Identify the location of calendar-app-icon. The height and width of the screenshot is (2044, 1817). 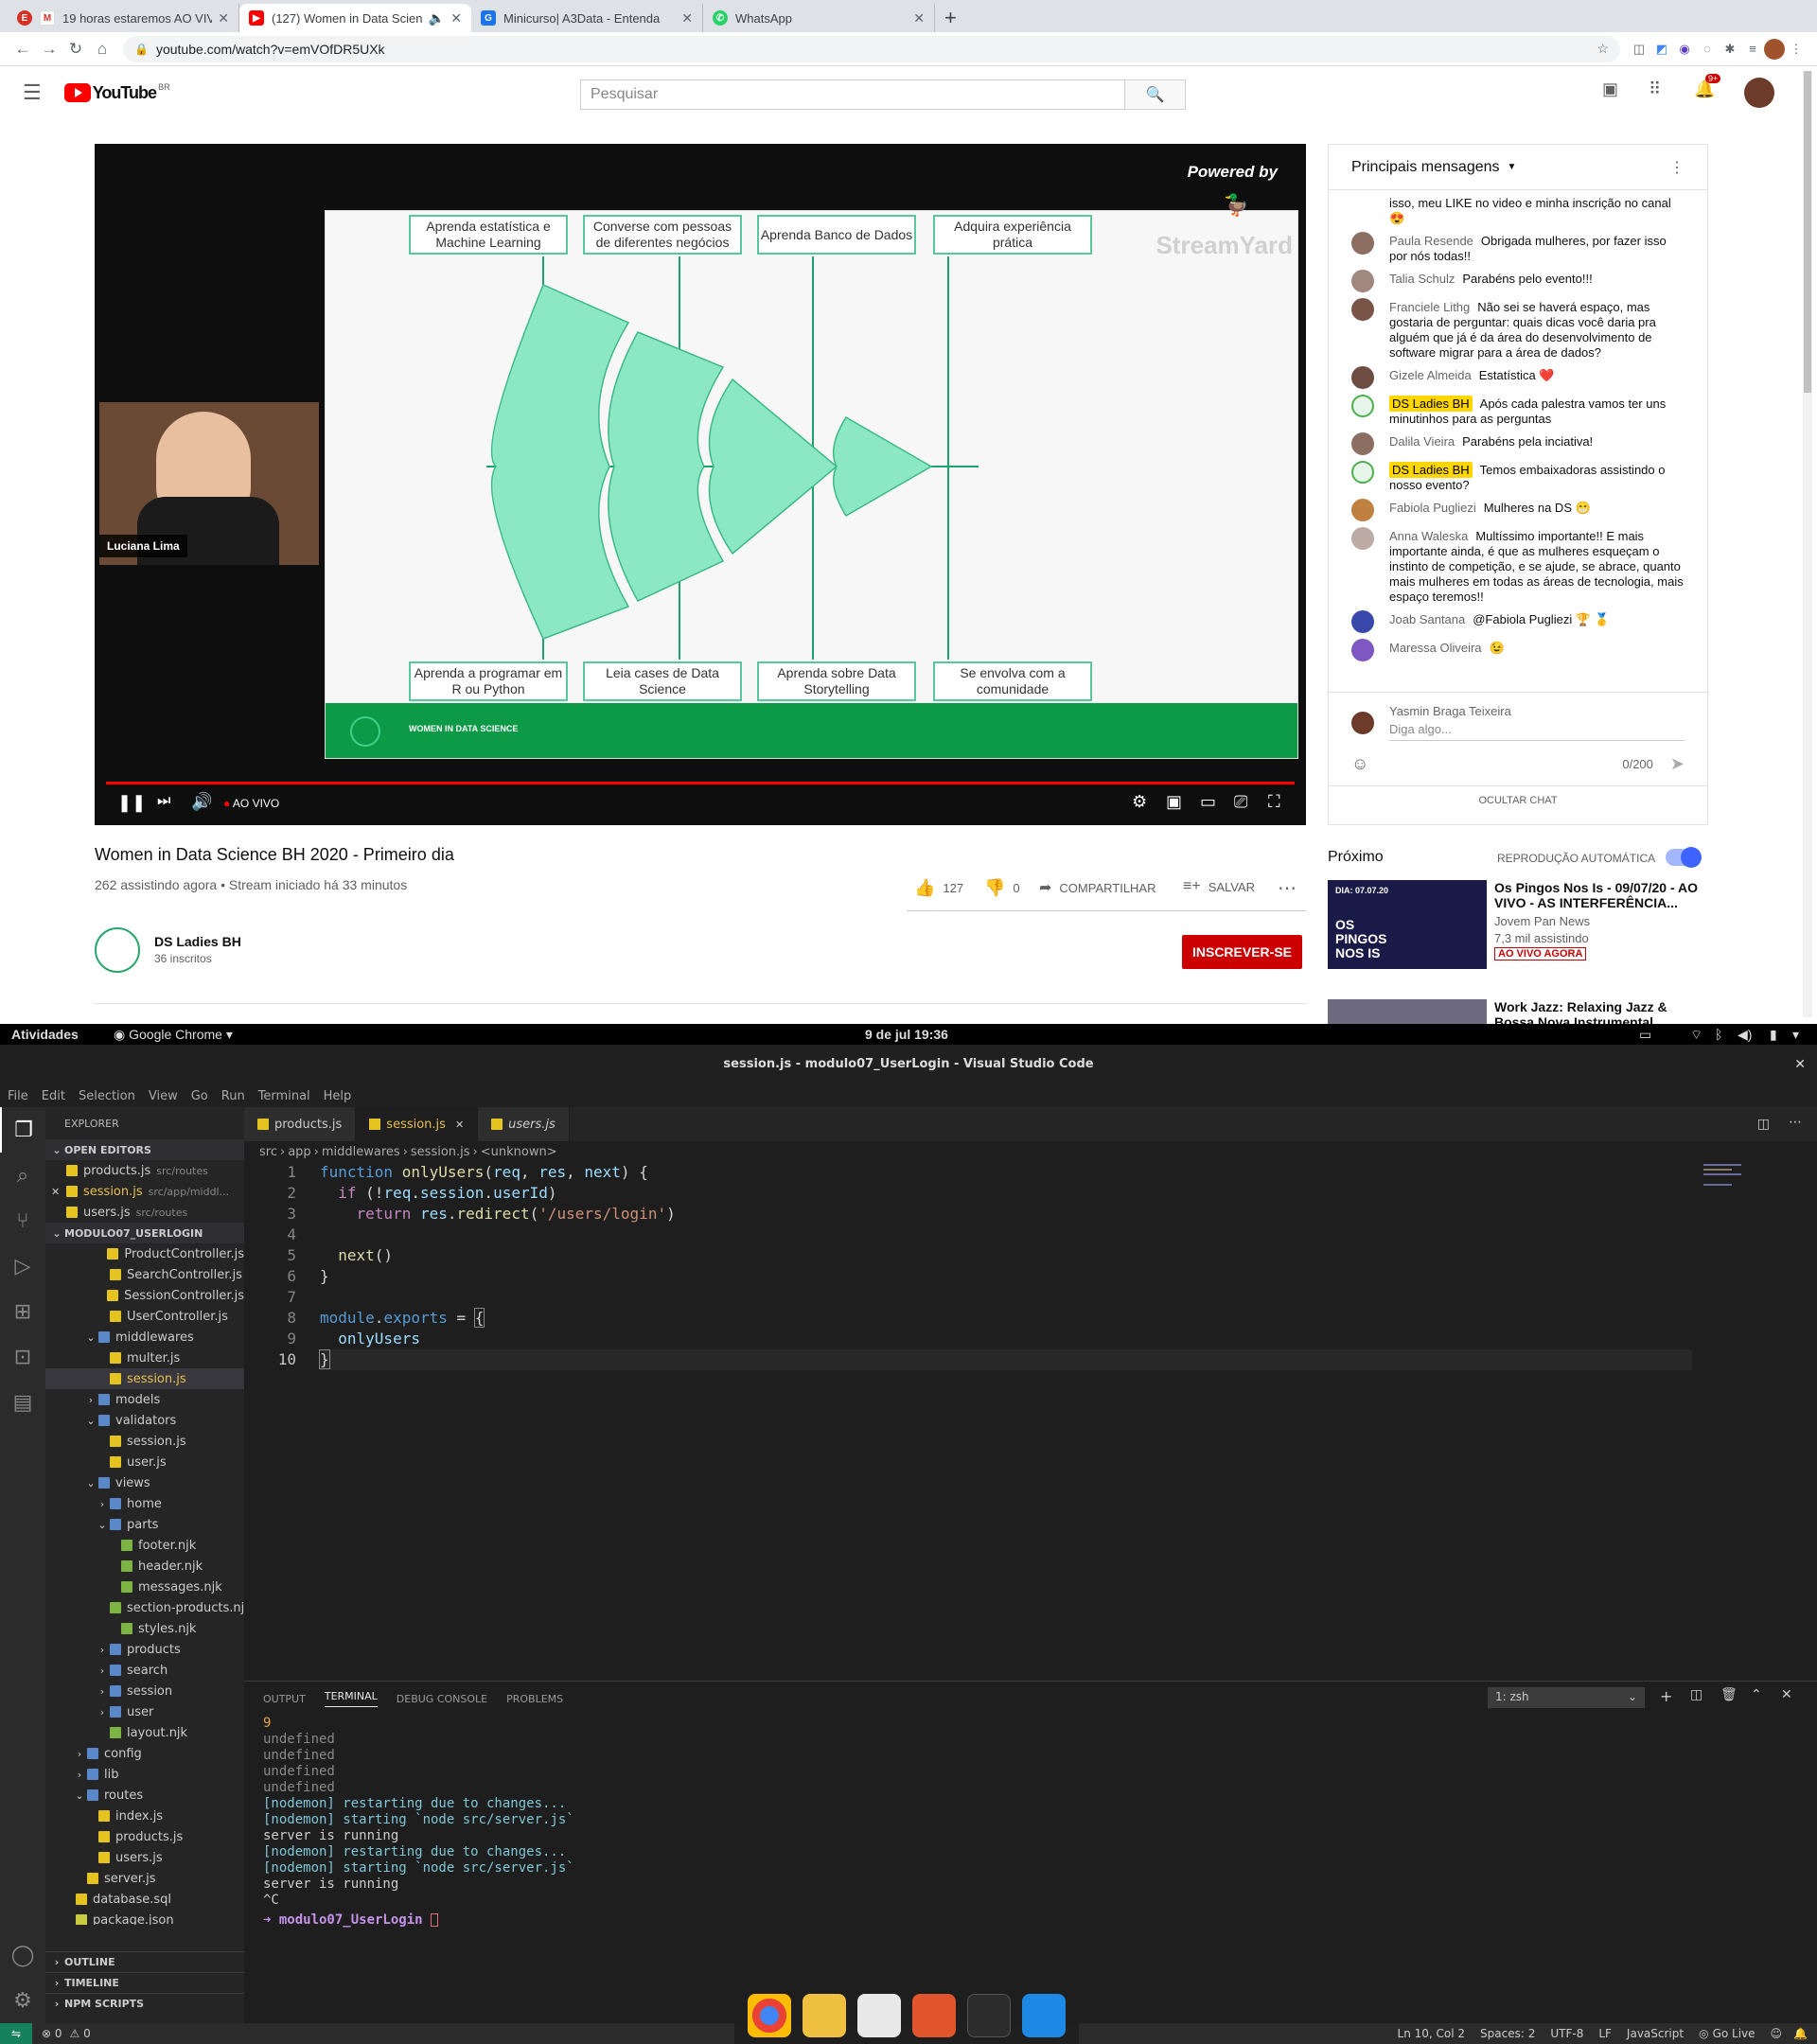
(879, 2015).